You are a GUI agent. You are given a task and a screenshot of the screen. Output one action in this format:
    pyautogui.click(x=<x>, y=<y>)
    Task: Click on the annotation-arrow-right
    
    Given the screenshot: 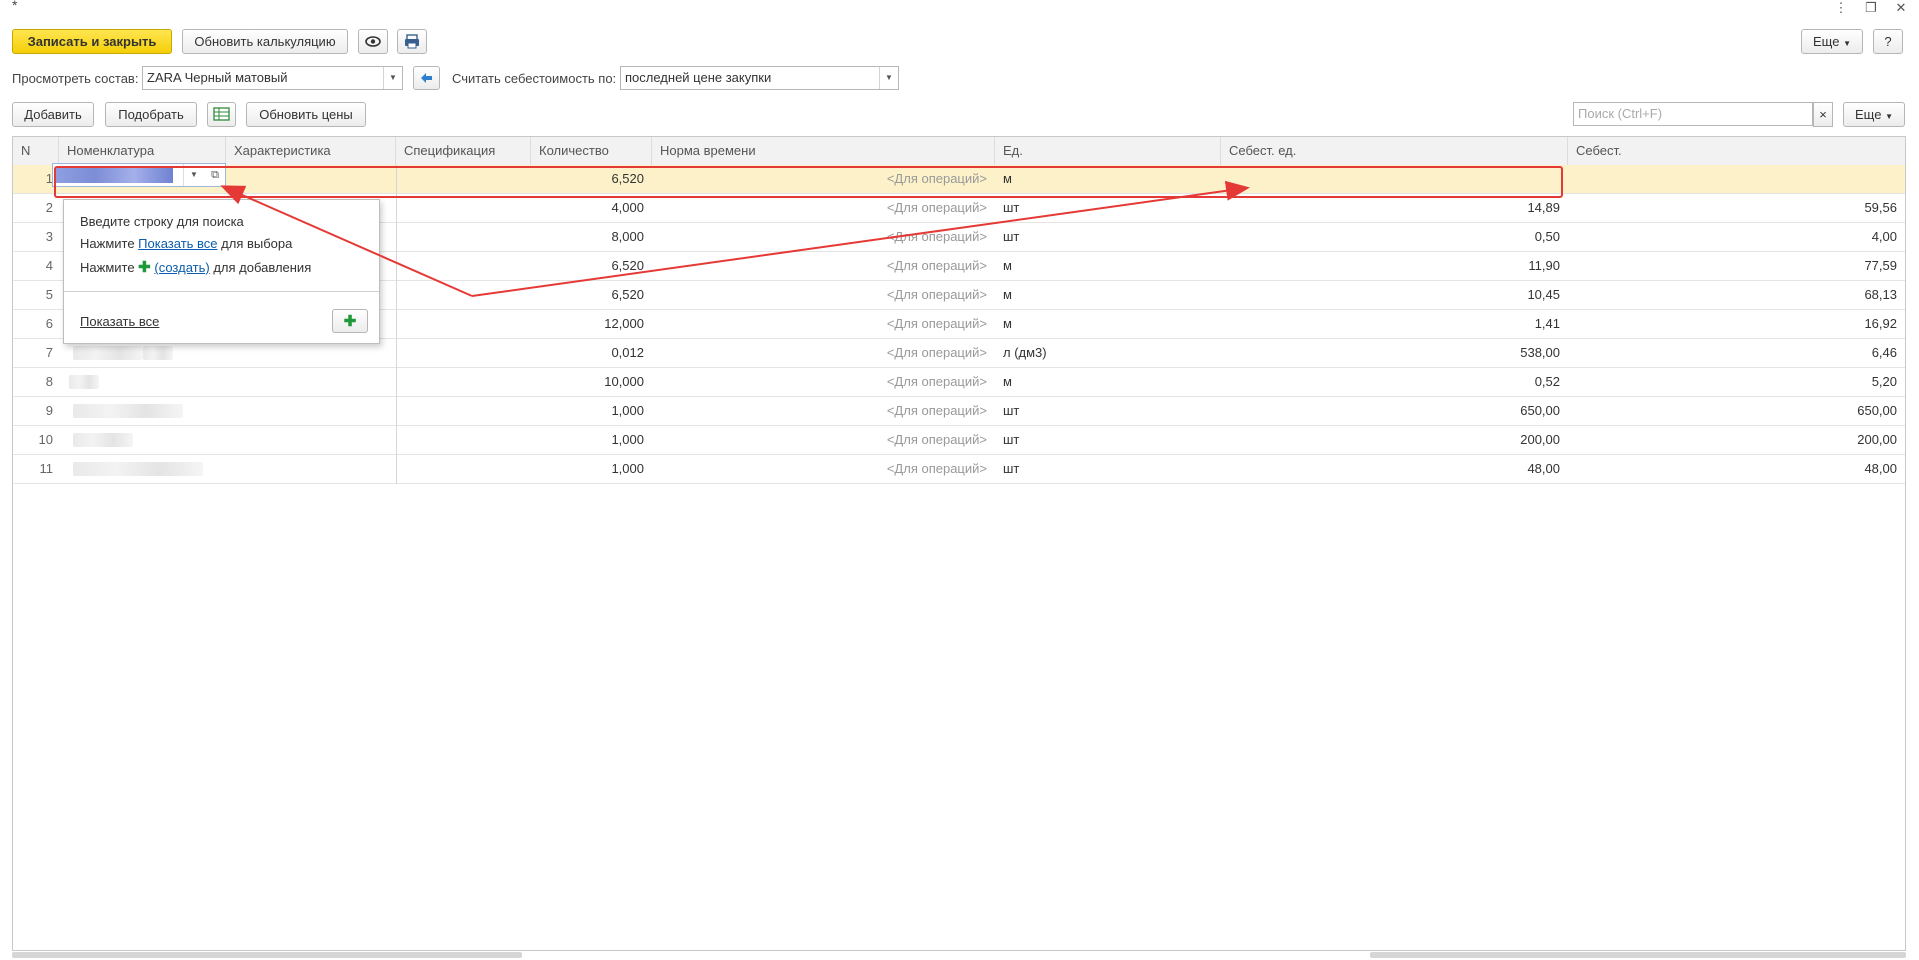 What is the action you would take?
    pyautogui.click(x=860, y=238)
    